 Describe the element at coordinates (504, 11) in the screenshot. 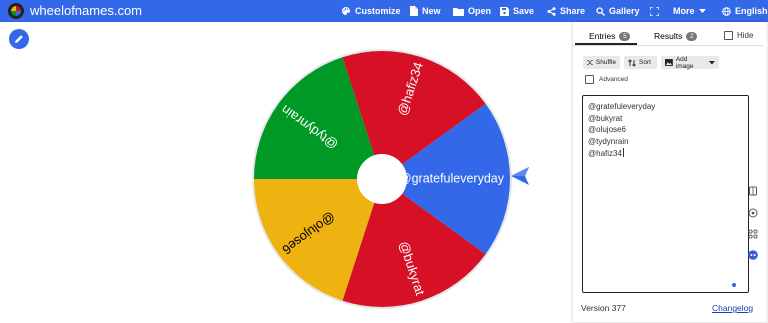

I see `save-icon` at that location.